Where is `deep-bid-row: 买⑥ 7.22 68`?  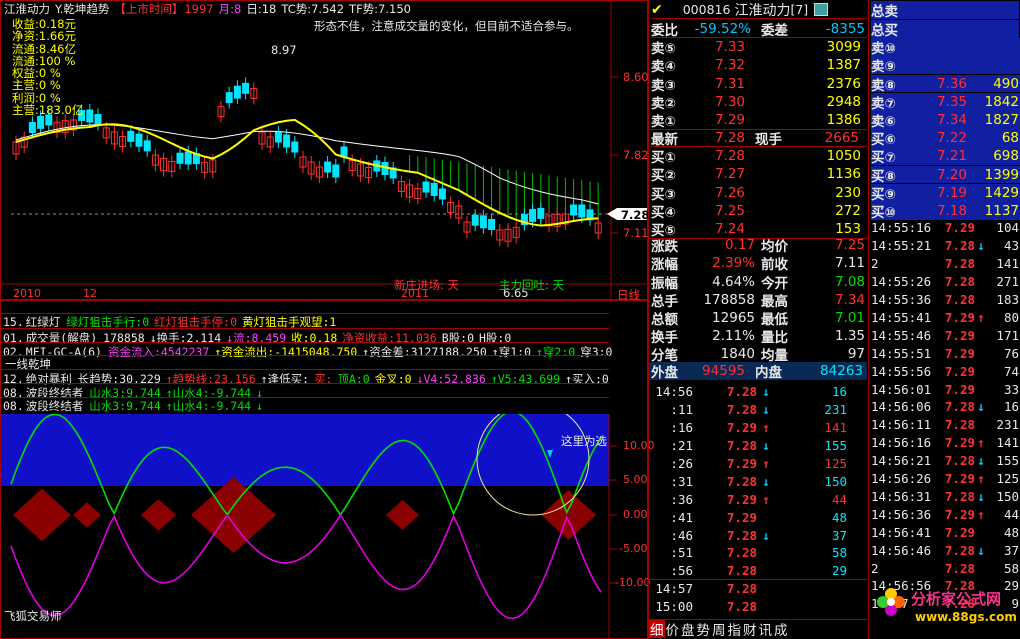
deep-bid-row: 买⑥ 7.22 68 is located at coordinates (945, 138).